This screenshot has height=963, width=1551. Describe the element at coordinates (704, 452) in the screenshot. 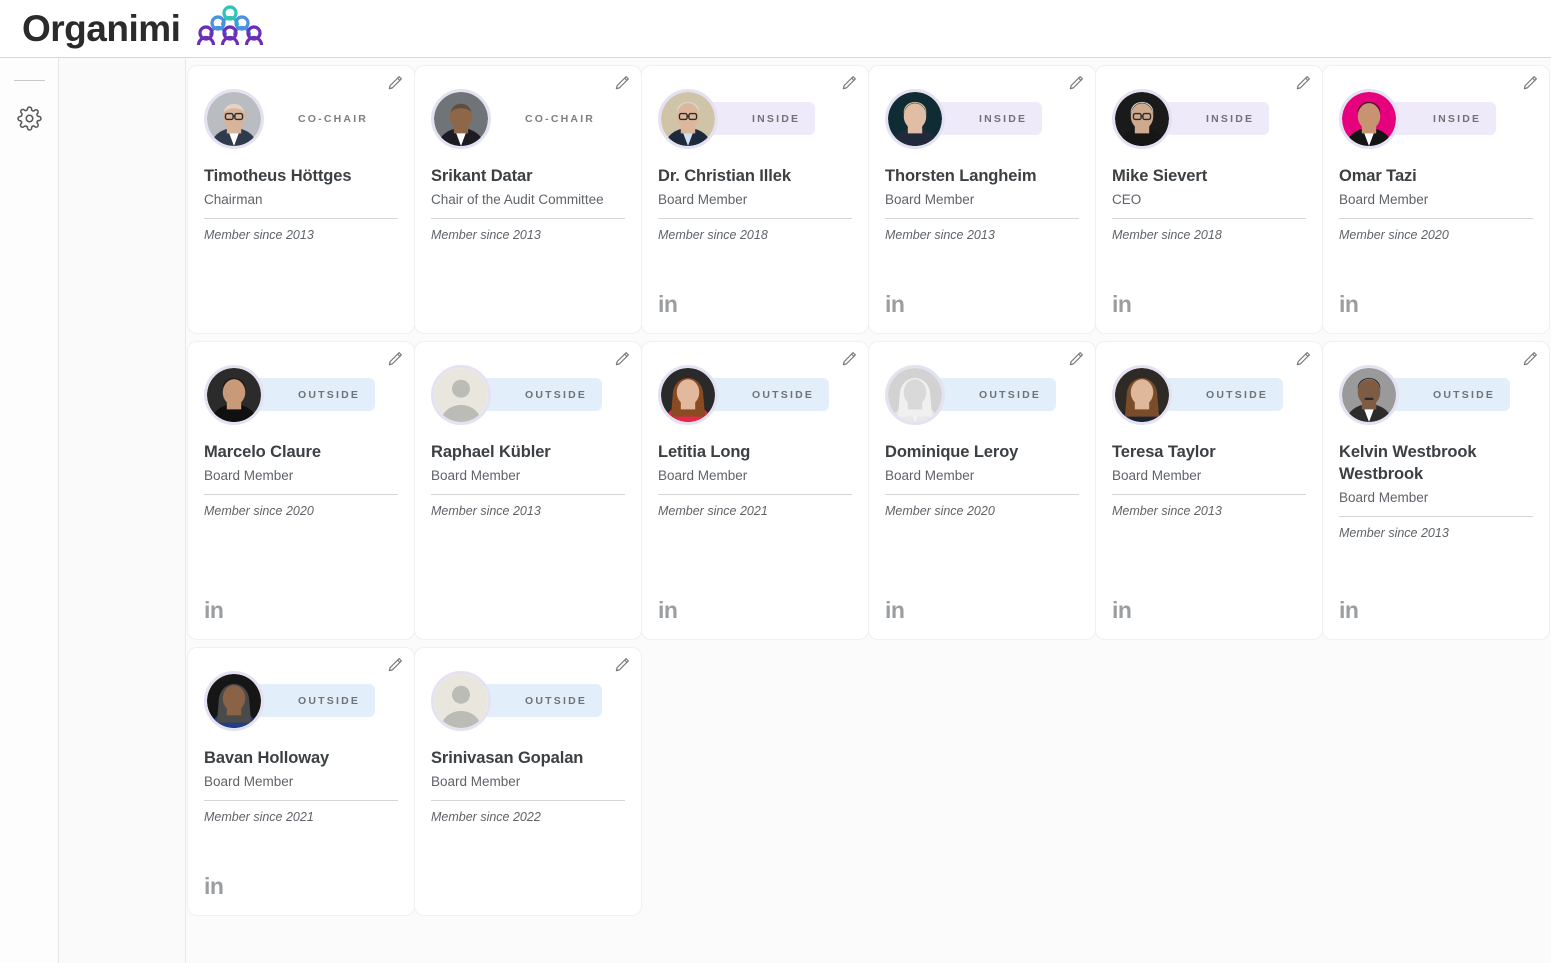

I see `member-name: Letitia Long` at that location.